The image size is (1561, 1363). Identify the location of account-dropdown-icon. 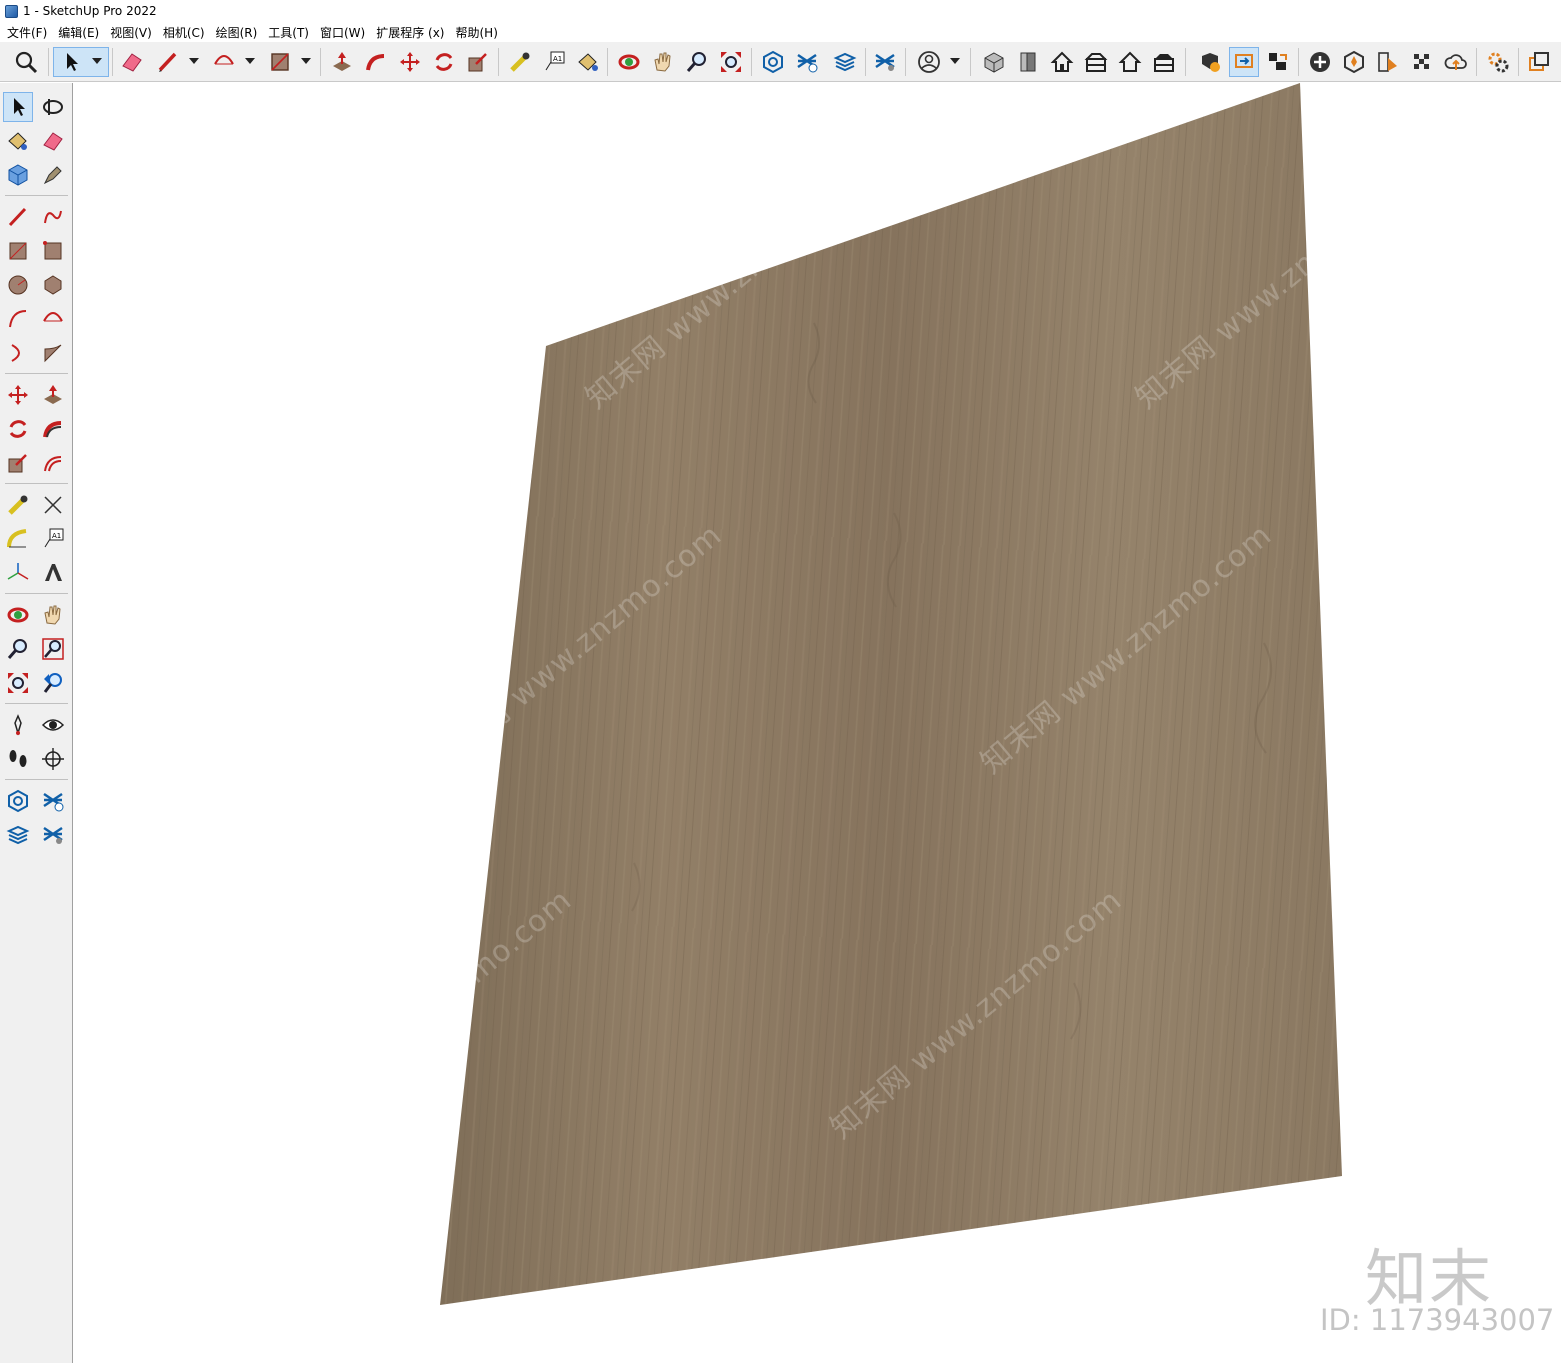
(955, 61).